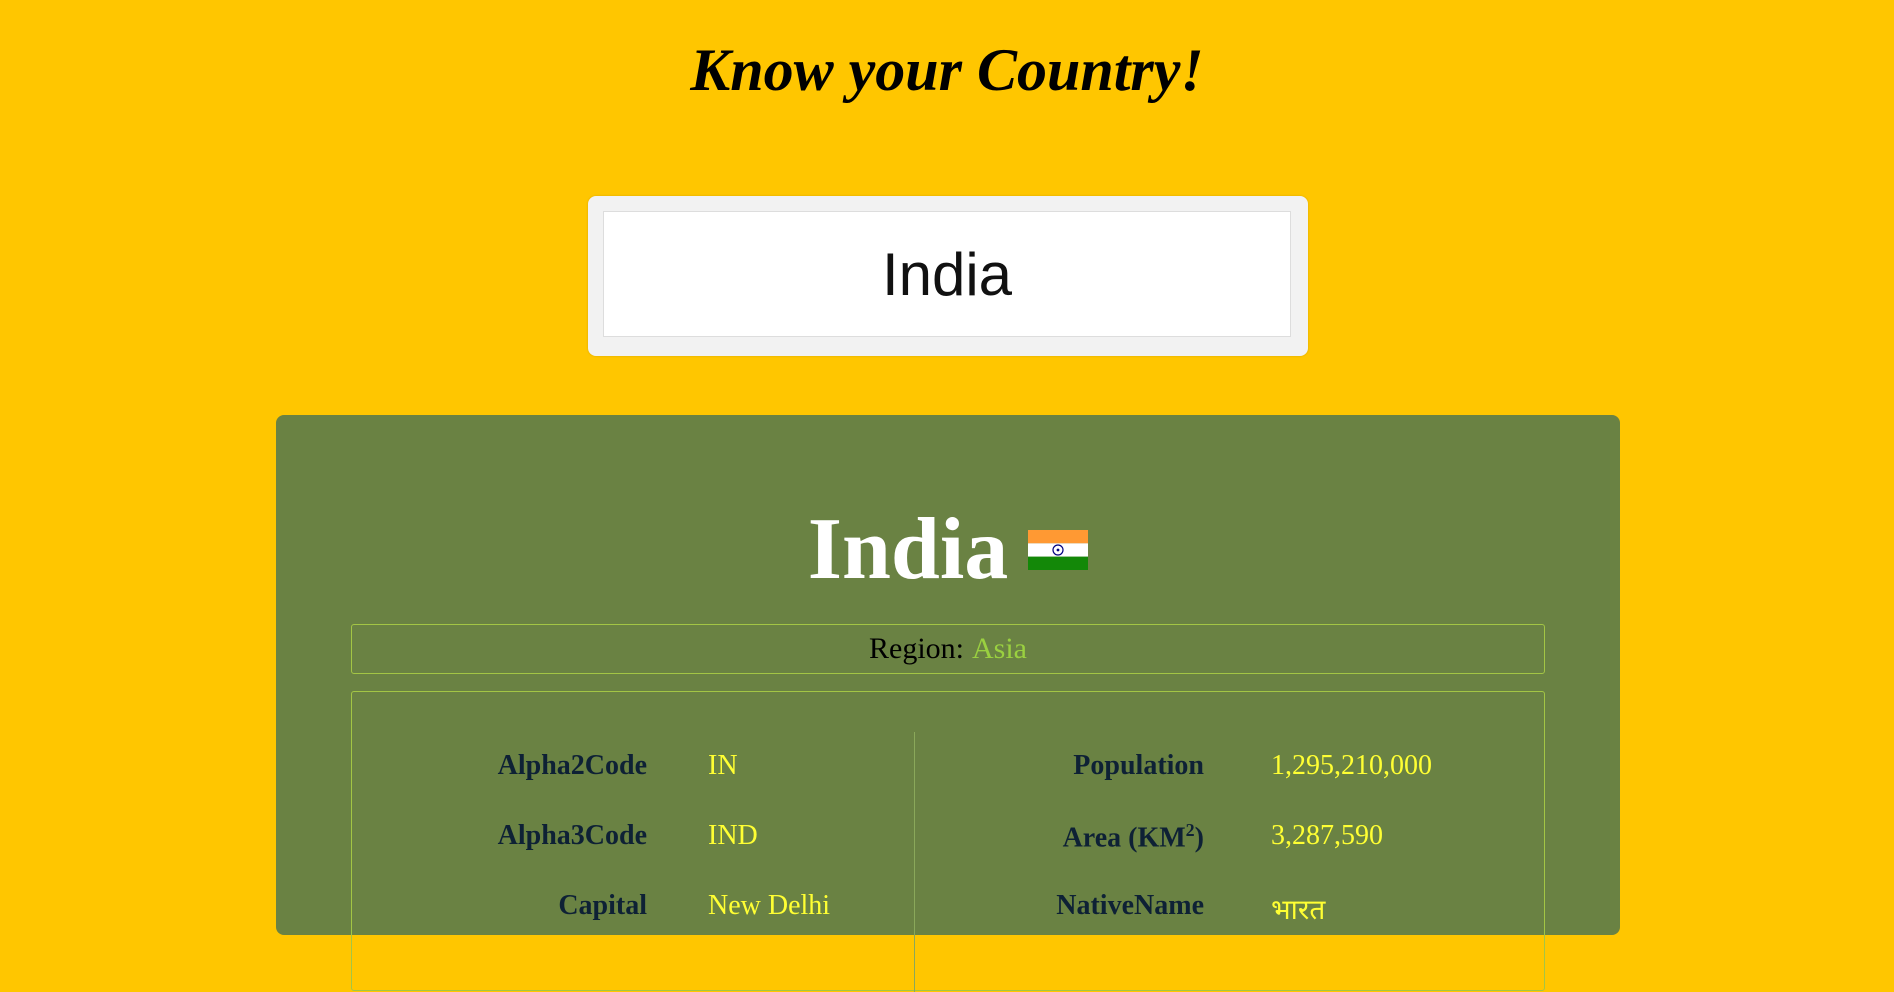  What do you see at coordinates (1230, 910) in the screenshot?
I see `detail-row-nativename: NativeName भारत` at bounding box center [1230, 910].